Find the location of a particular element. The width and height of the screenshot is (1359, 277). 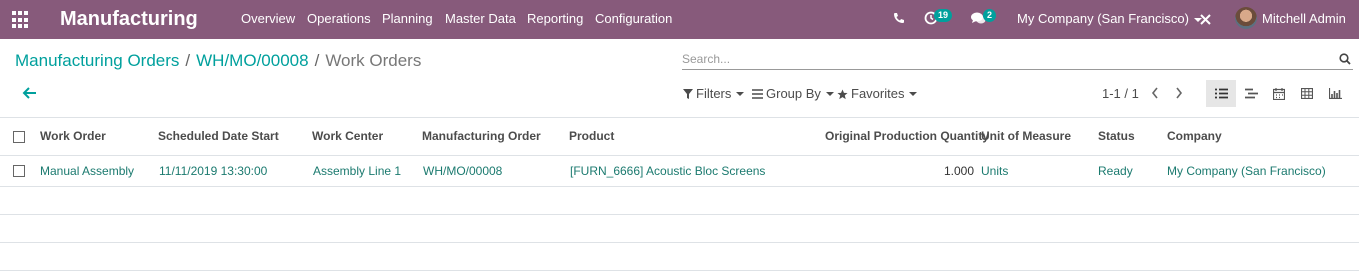

filters-button: Filters is located at coordinates (714, 94).